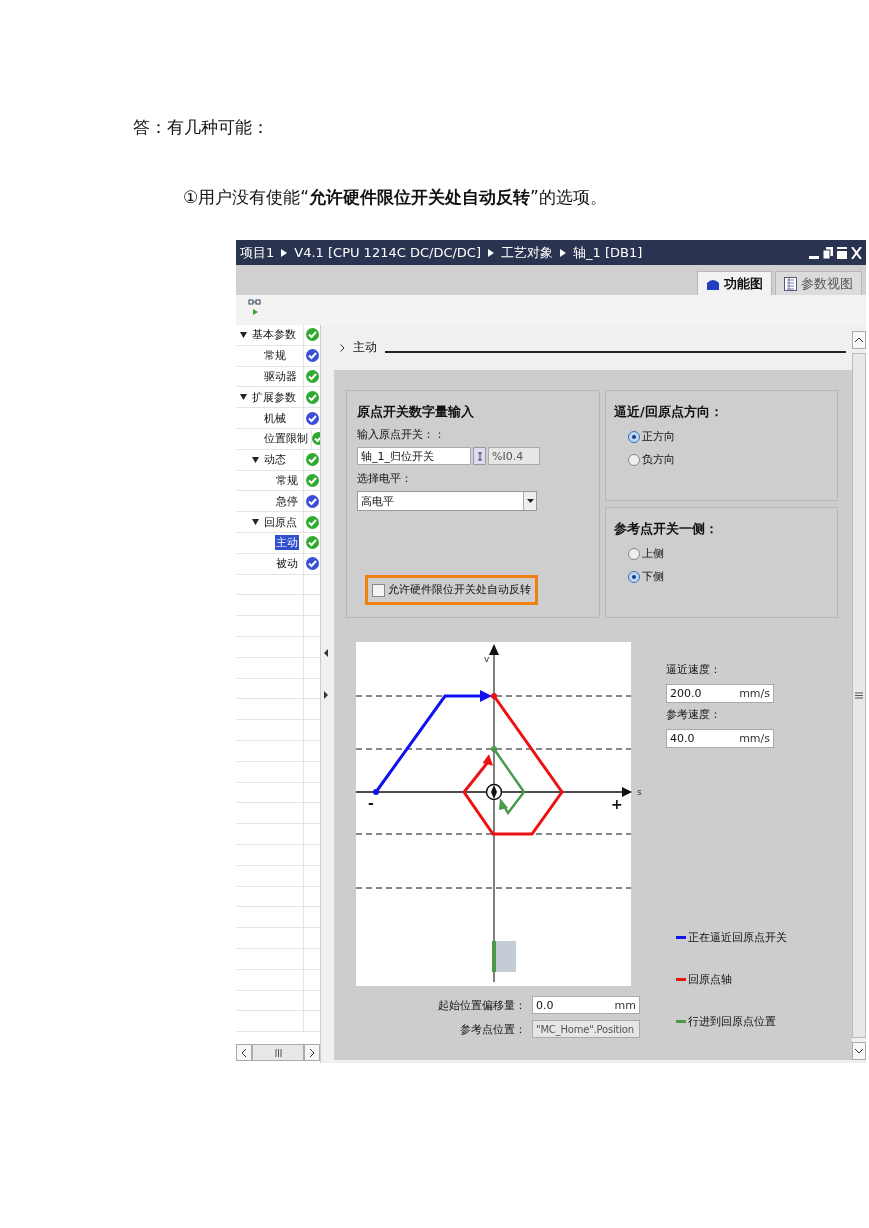 The width and height of the screenshot is (869, 1228). I want to click on chevron-down-icon, so click(859, 1051).